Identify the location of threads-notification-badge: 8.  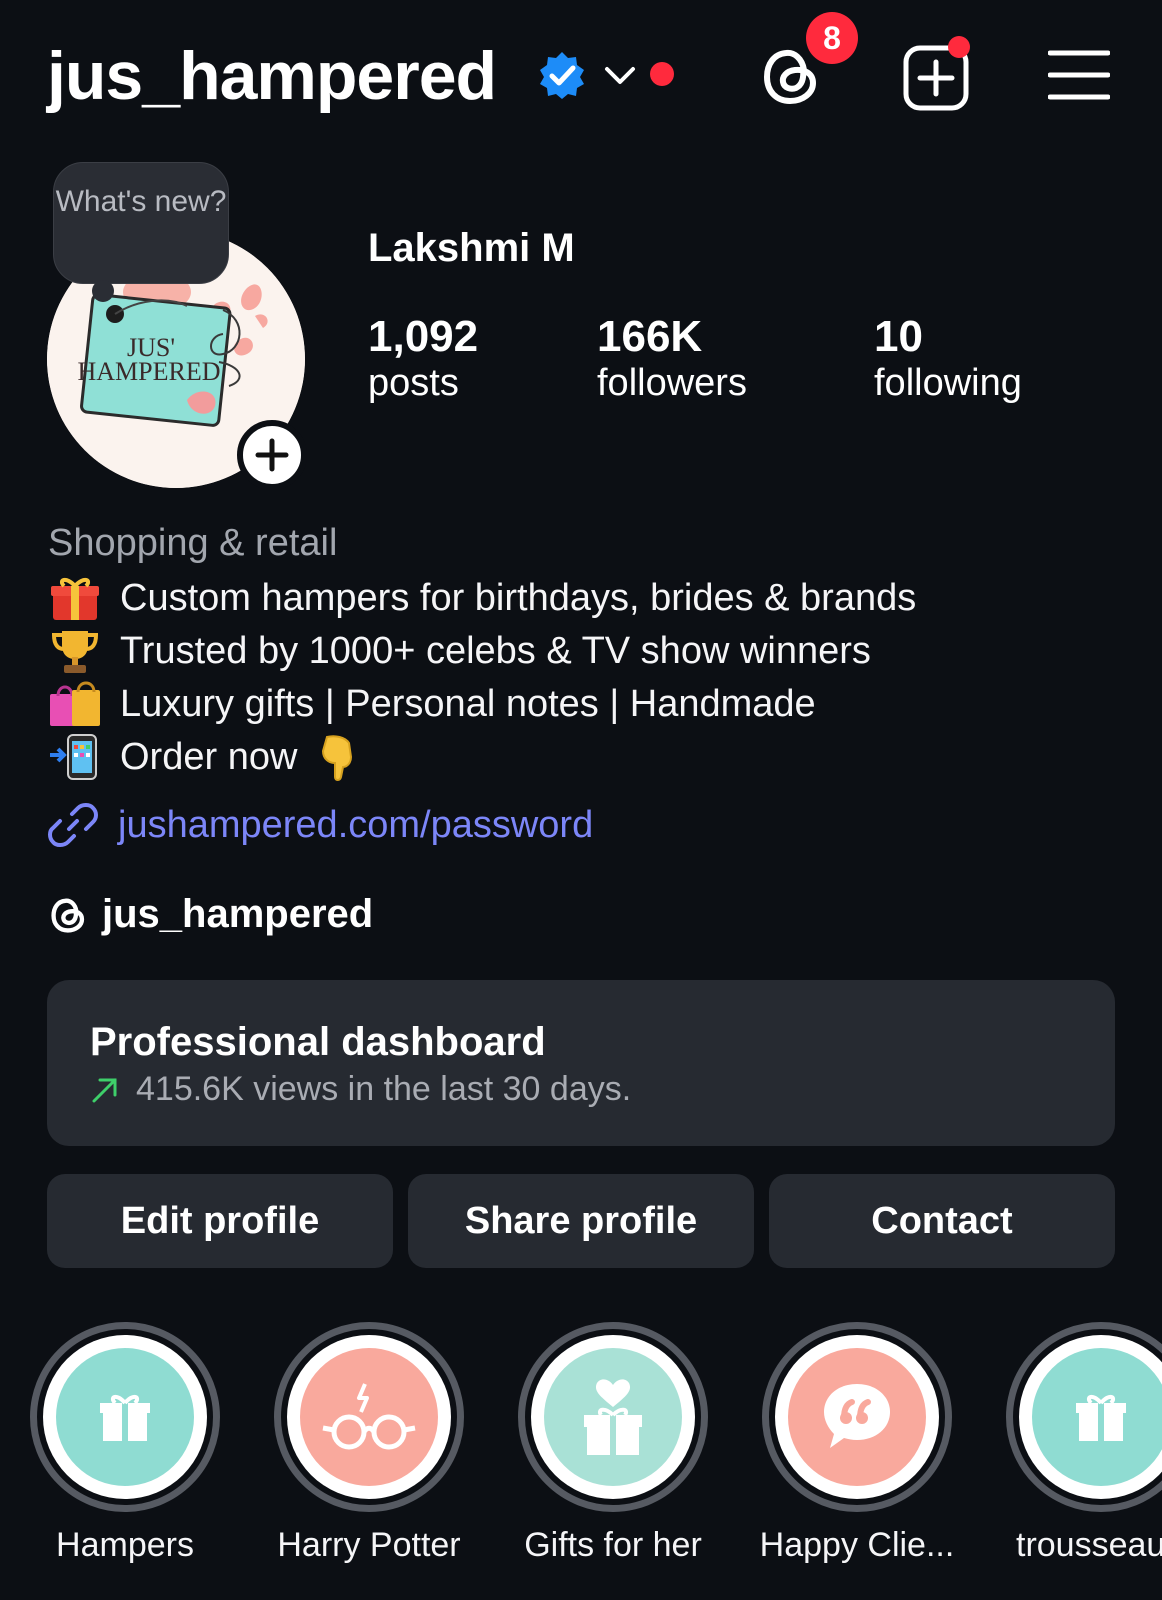
(832, 38).